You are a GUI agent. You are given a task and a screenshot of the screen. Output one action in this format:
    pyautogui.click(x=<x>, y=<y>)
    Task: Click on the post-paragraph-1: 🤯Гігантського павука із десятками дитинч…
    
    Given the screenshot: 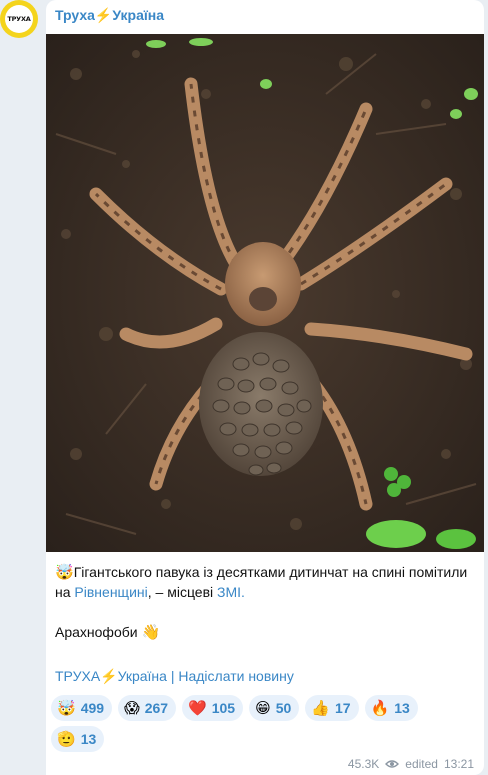 What is the action you would take?
    pyautogui.click(x=265, y=582)
    